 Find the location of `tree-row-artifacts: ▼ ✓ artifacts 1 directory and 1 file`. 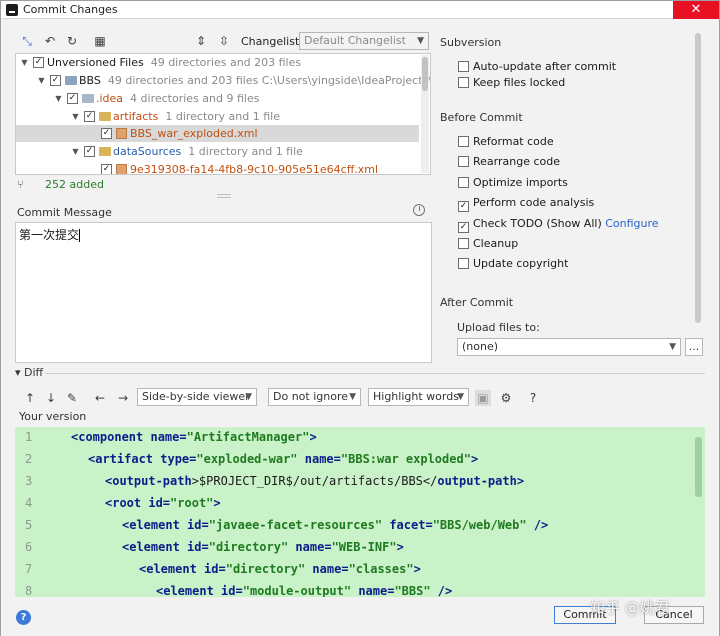

tree-row-artifacts: ▼ ✓ artifacts 1 directory and 1 file is located at coordinates (217, 116).